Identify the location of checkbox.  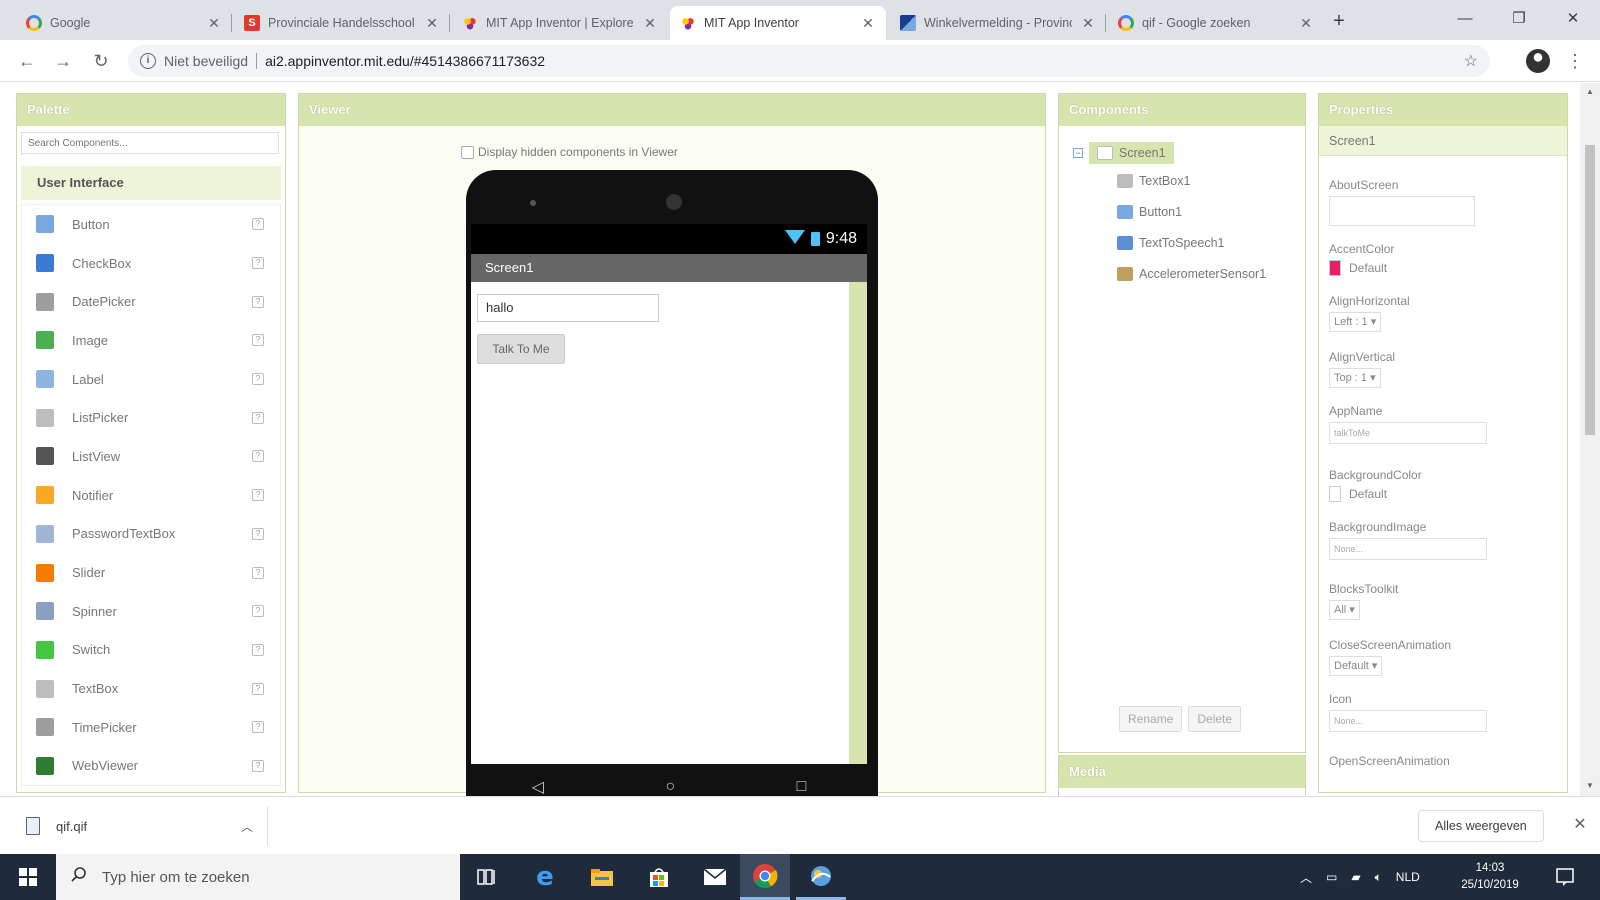
(467, 152).